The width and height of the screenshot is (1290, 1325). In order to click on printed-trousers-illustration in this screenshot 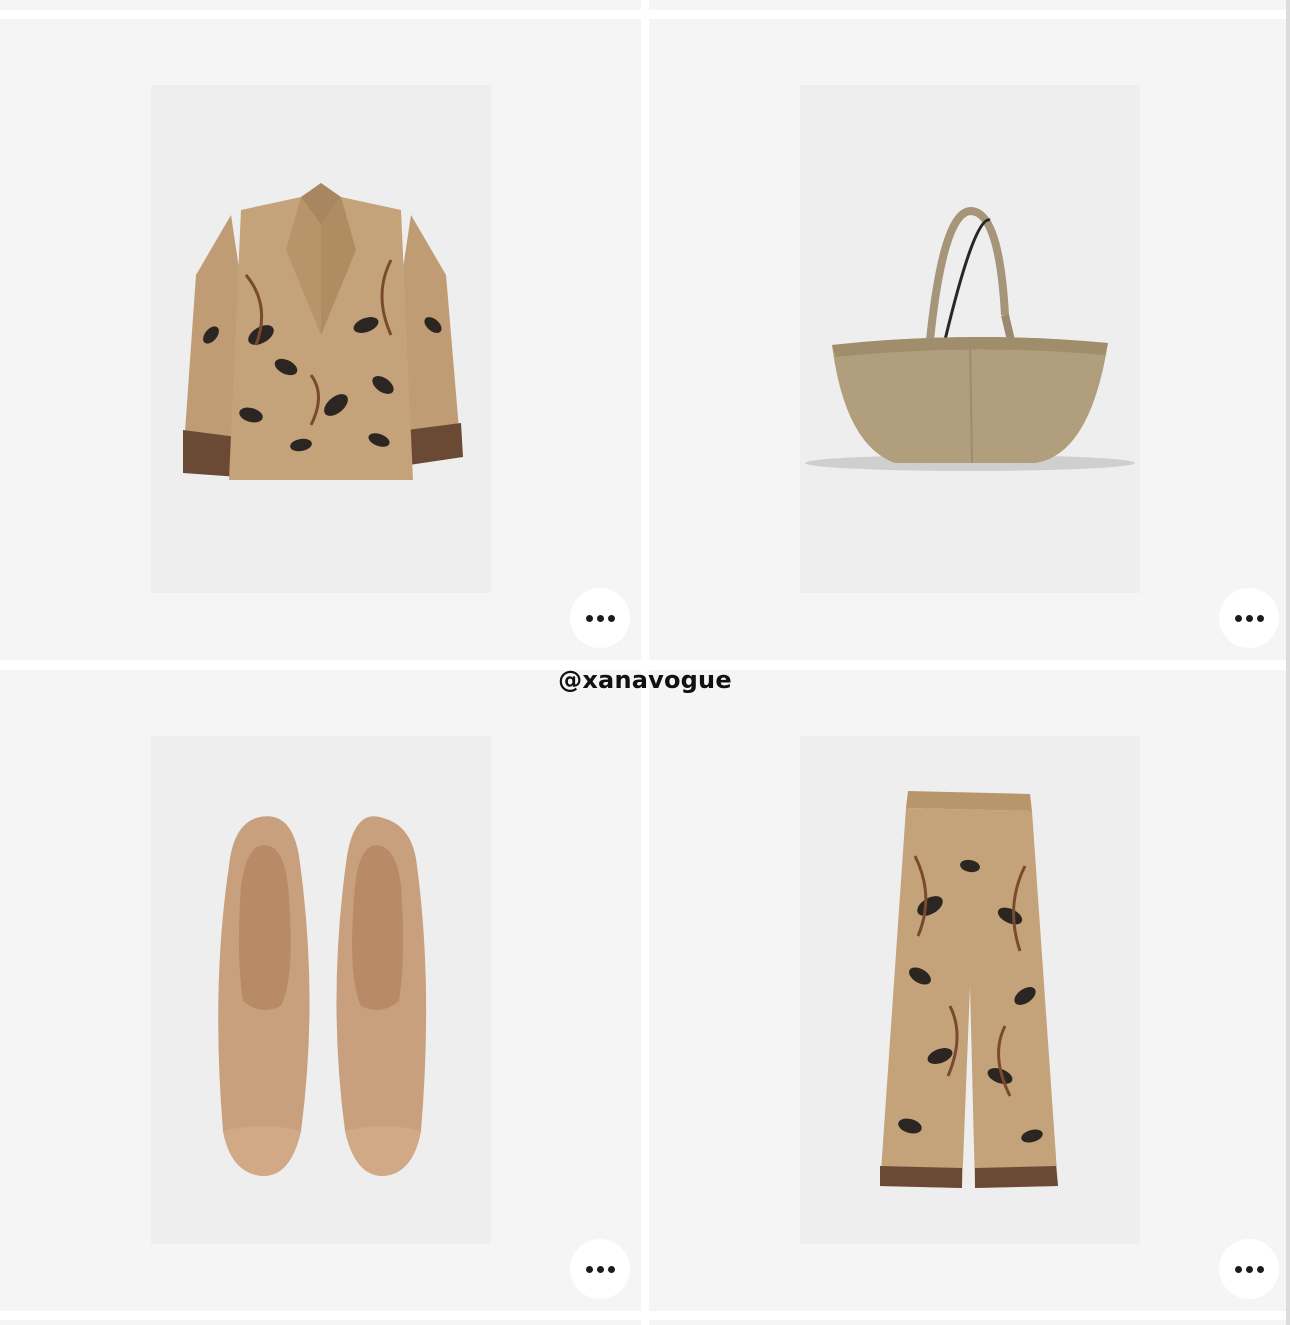, I will do `click(970, 990)`.